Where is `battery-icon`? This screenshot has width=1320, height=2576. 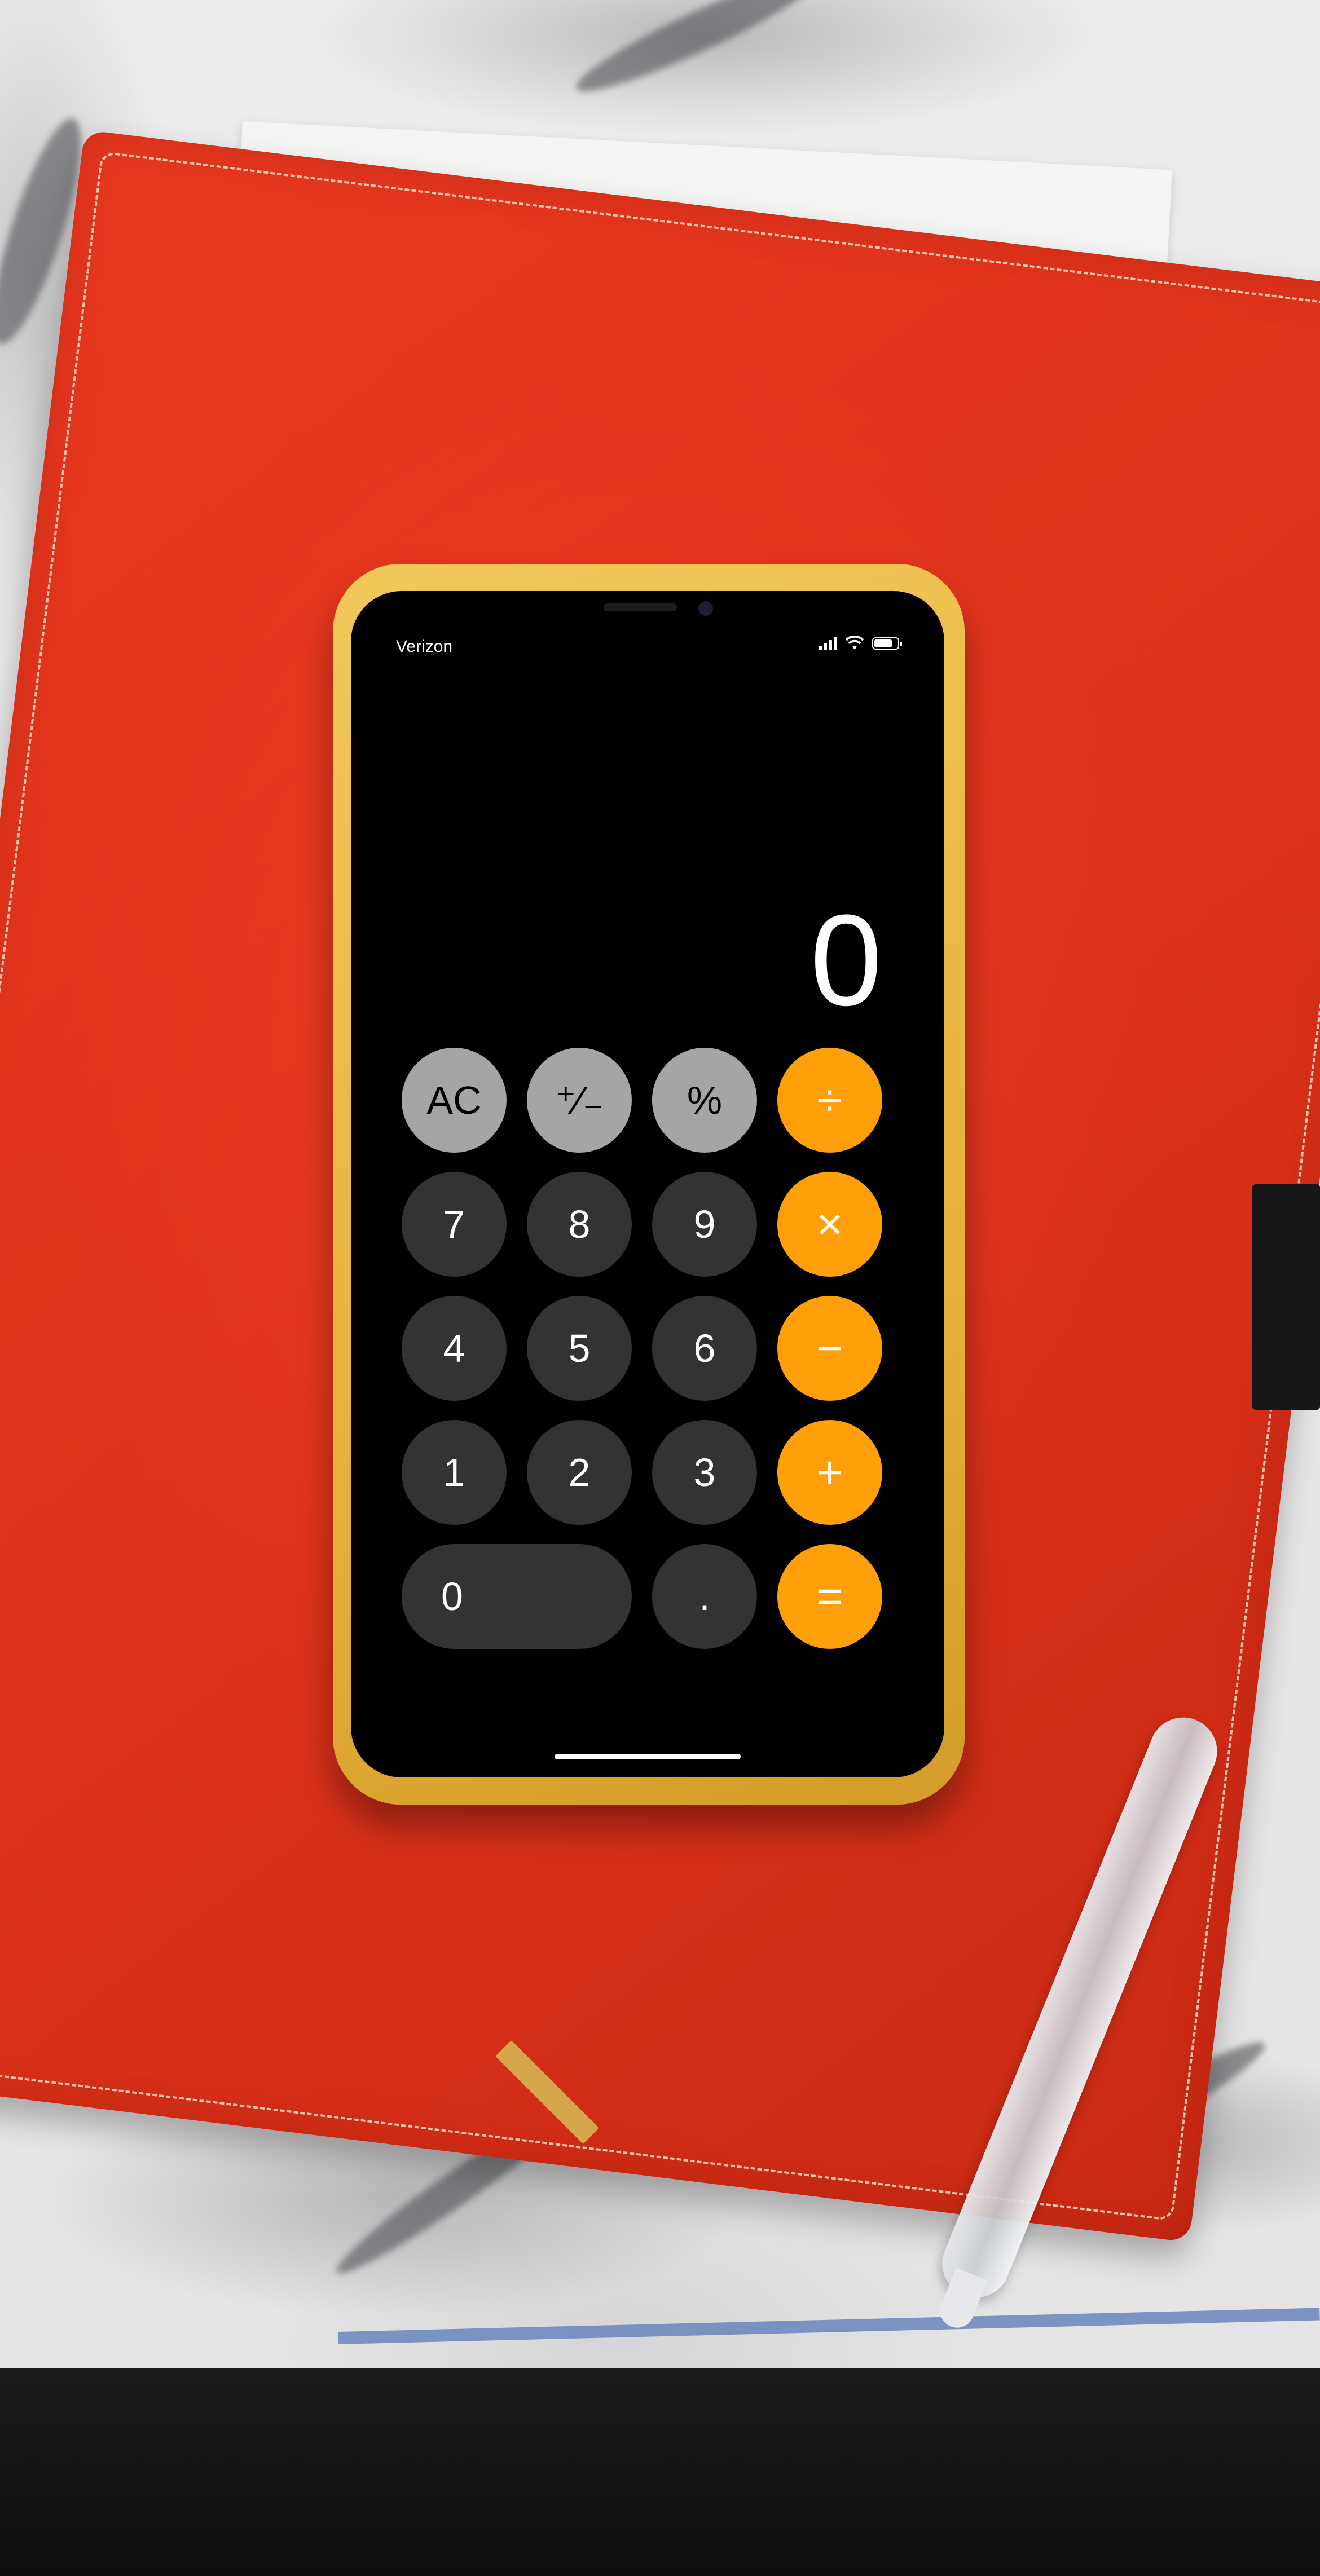 battery-icon is located at coordinates (887, 643).